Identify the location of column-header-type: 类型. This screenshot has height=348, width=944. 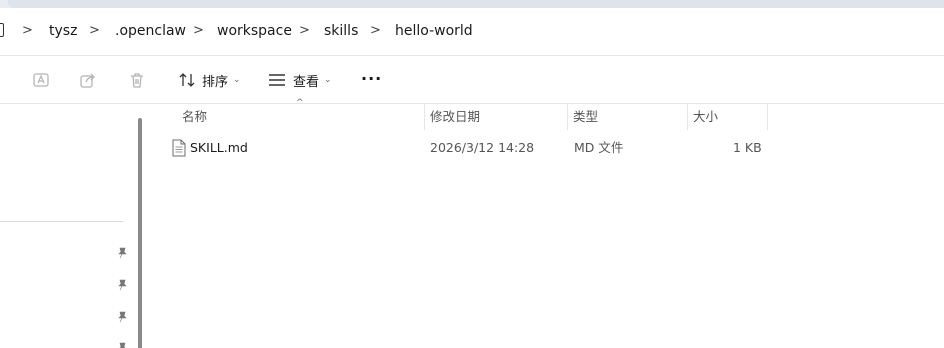
(585, 117).